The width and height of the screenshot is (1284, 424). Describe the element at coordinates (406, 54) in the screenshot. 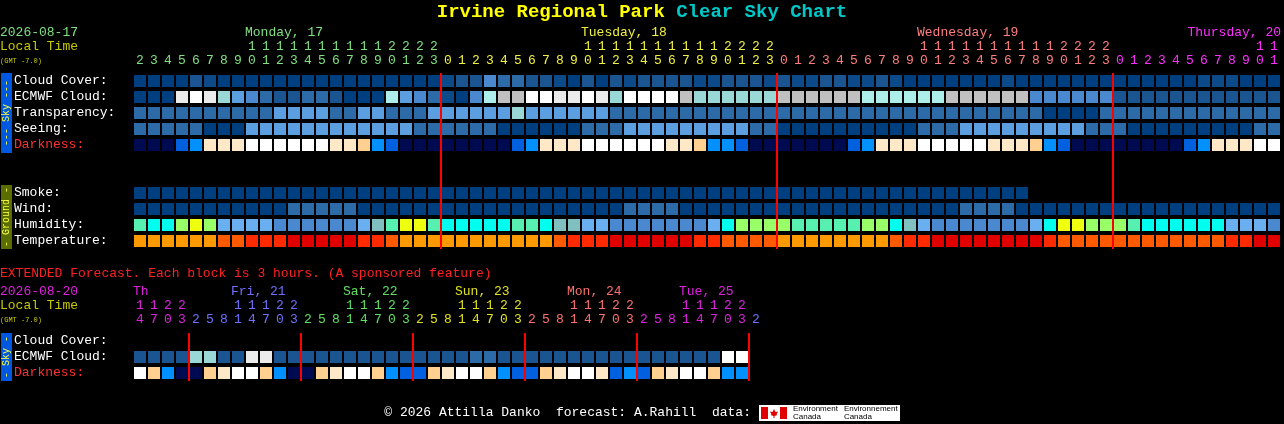

I see `hour-label: 21` at that location.